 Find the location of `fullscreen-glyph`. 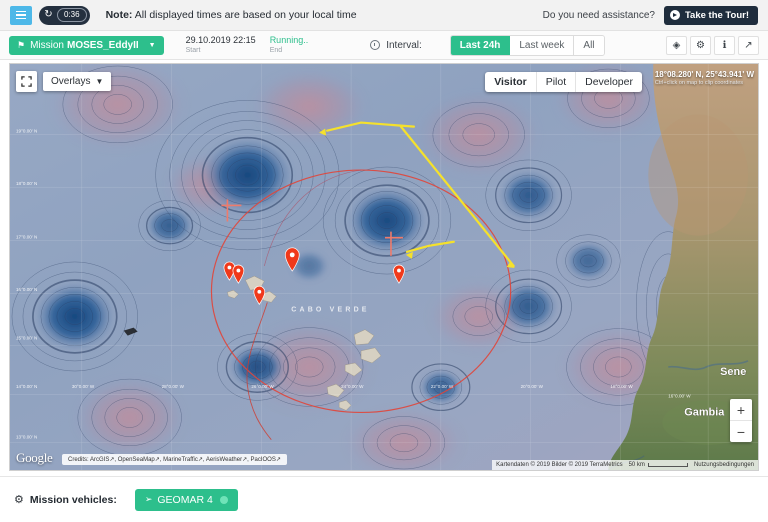

fullscreen-glyph is located at coordinates (26, 81).